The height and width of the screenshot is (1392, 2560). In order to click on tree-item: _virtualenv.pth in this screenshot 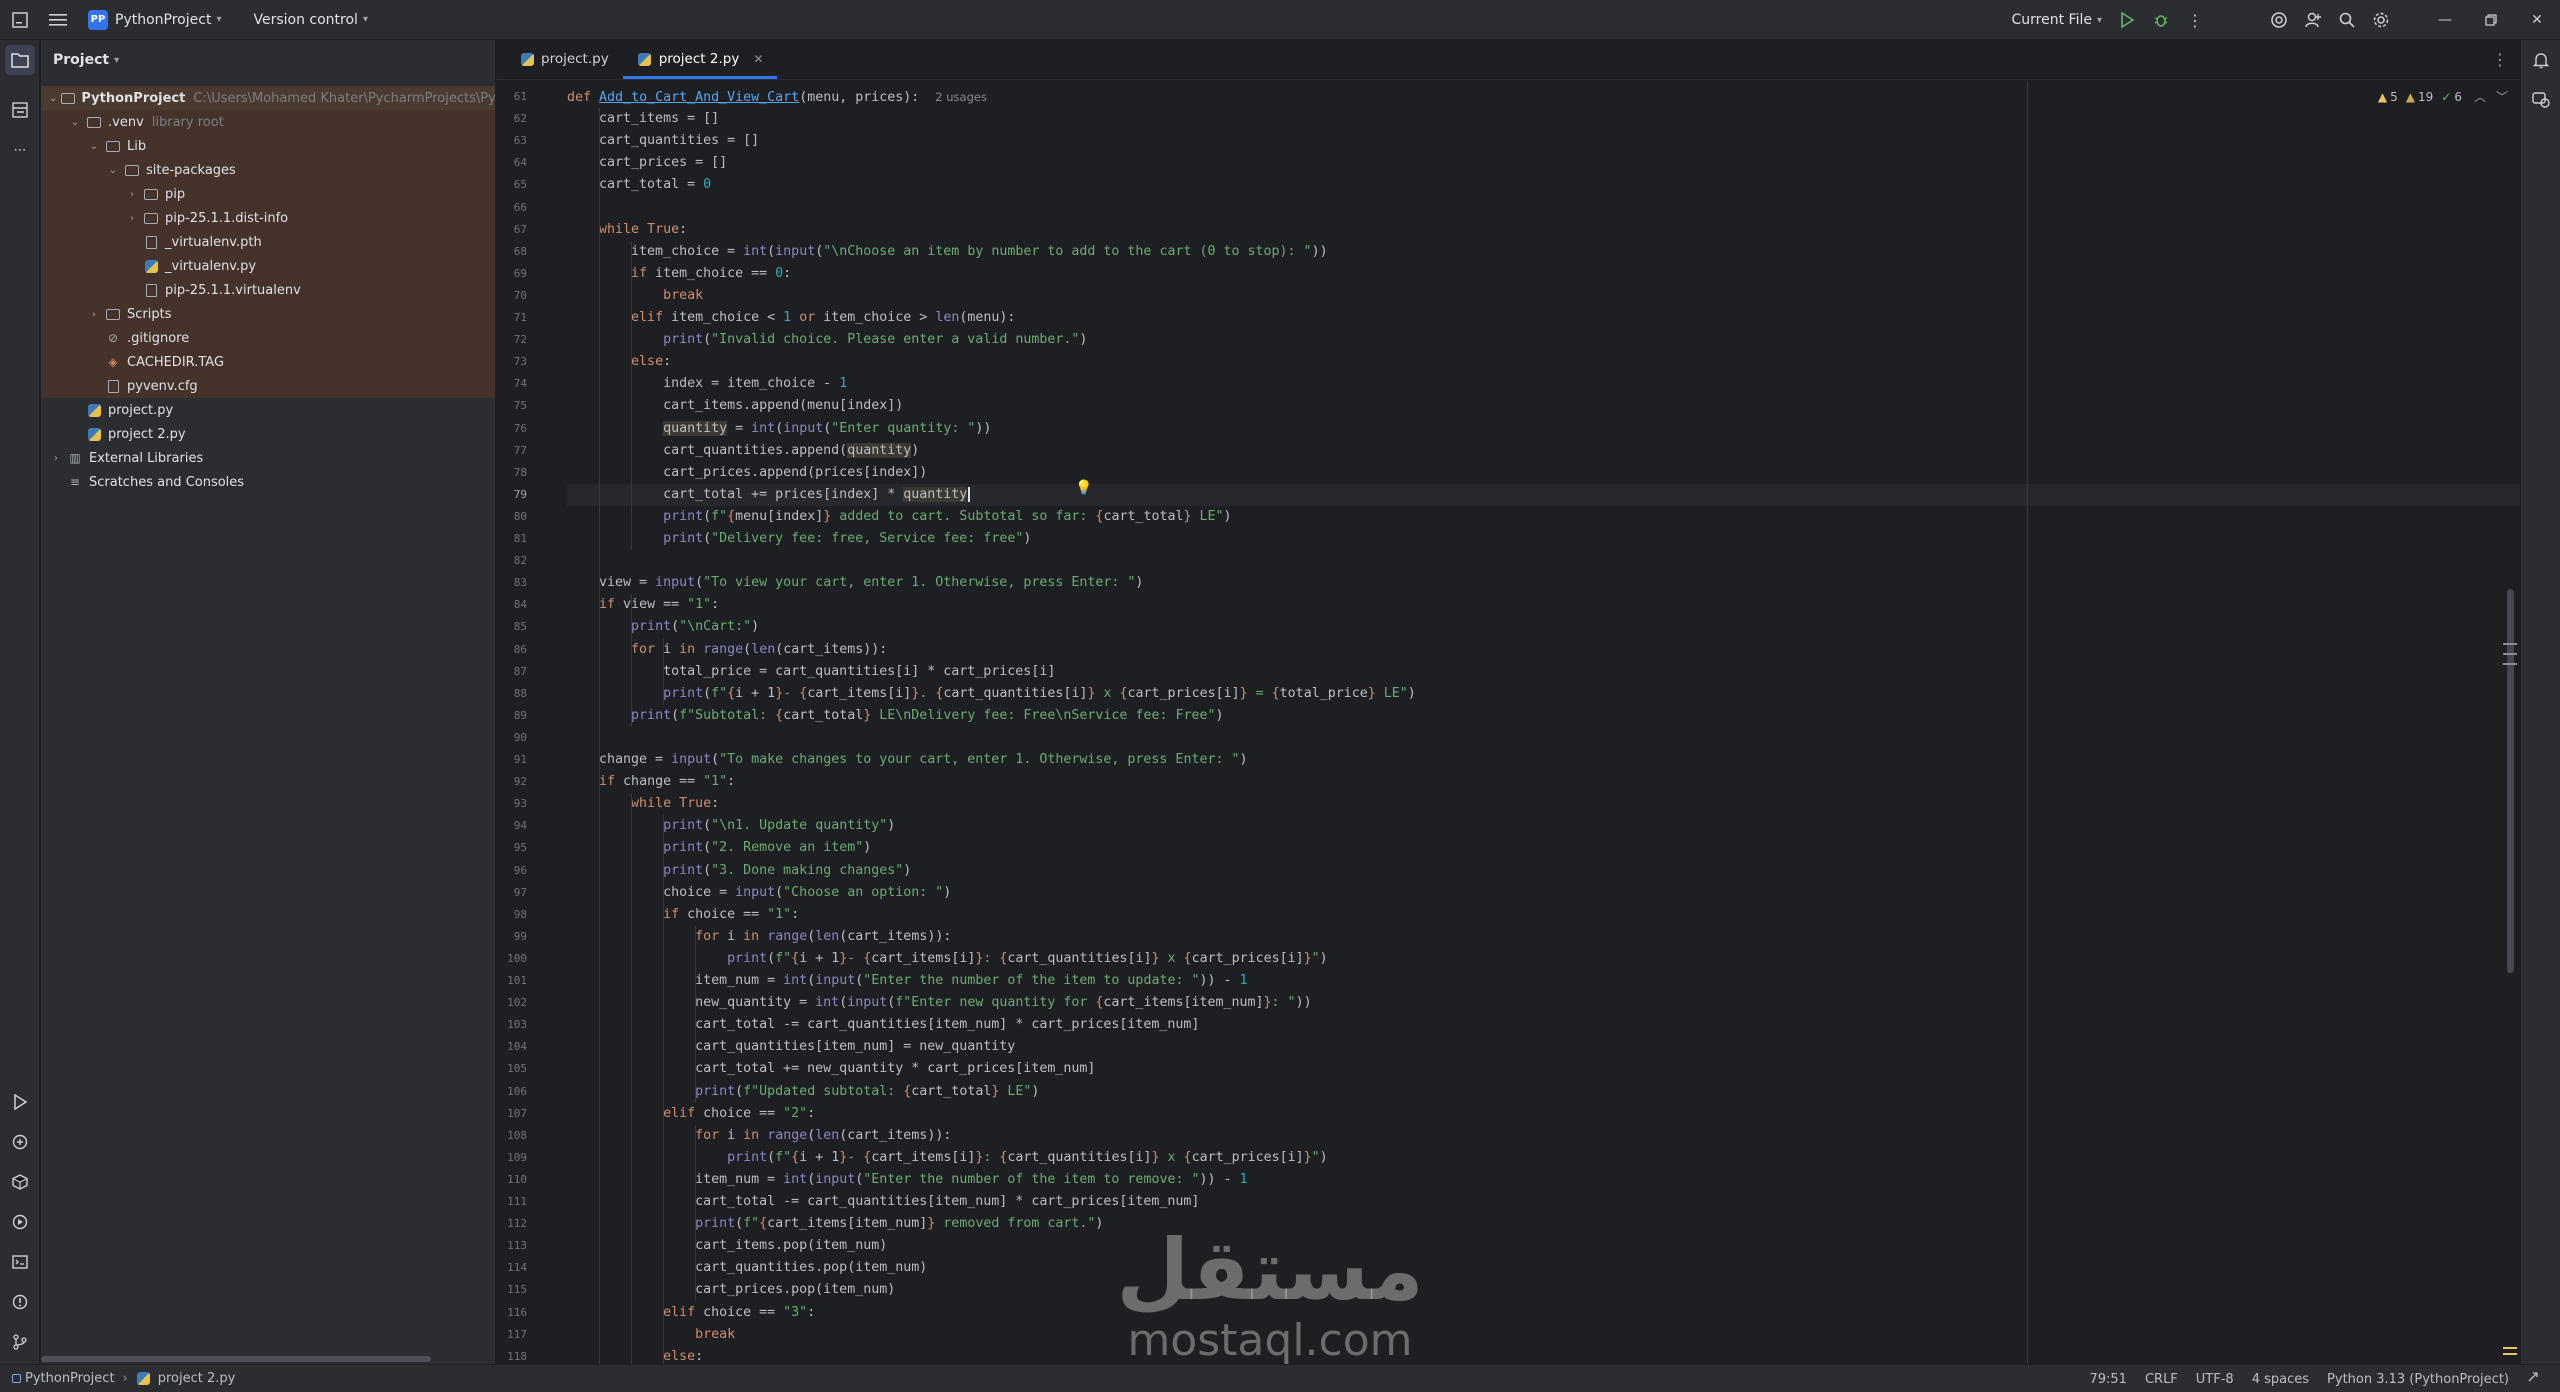, I will do `click(268, 242)`.